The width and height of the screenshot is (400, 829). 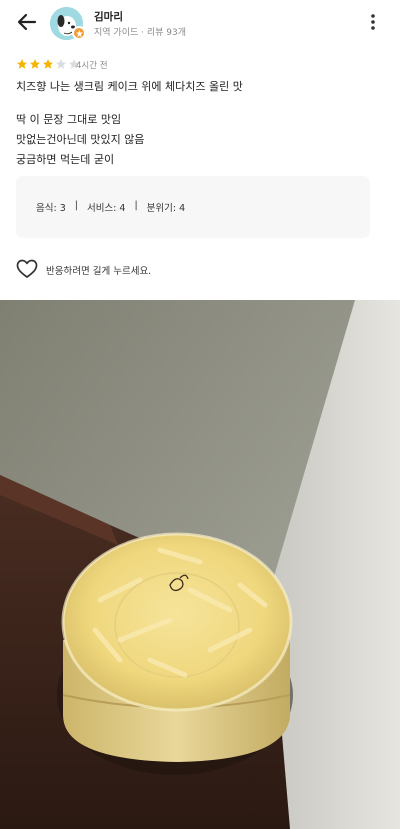 What do you see at coordinates (140, 33) in the screenshot?
I see `reviewer-subinfo: 지역 가이드 · 리뷰 93개` at bounding box center [140, 33].